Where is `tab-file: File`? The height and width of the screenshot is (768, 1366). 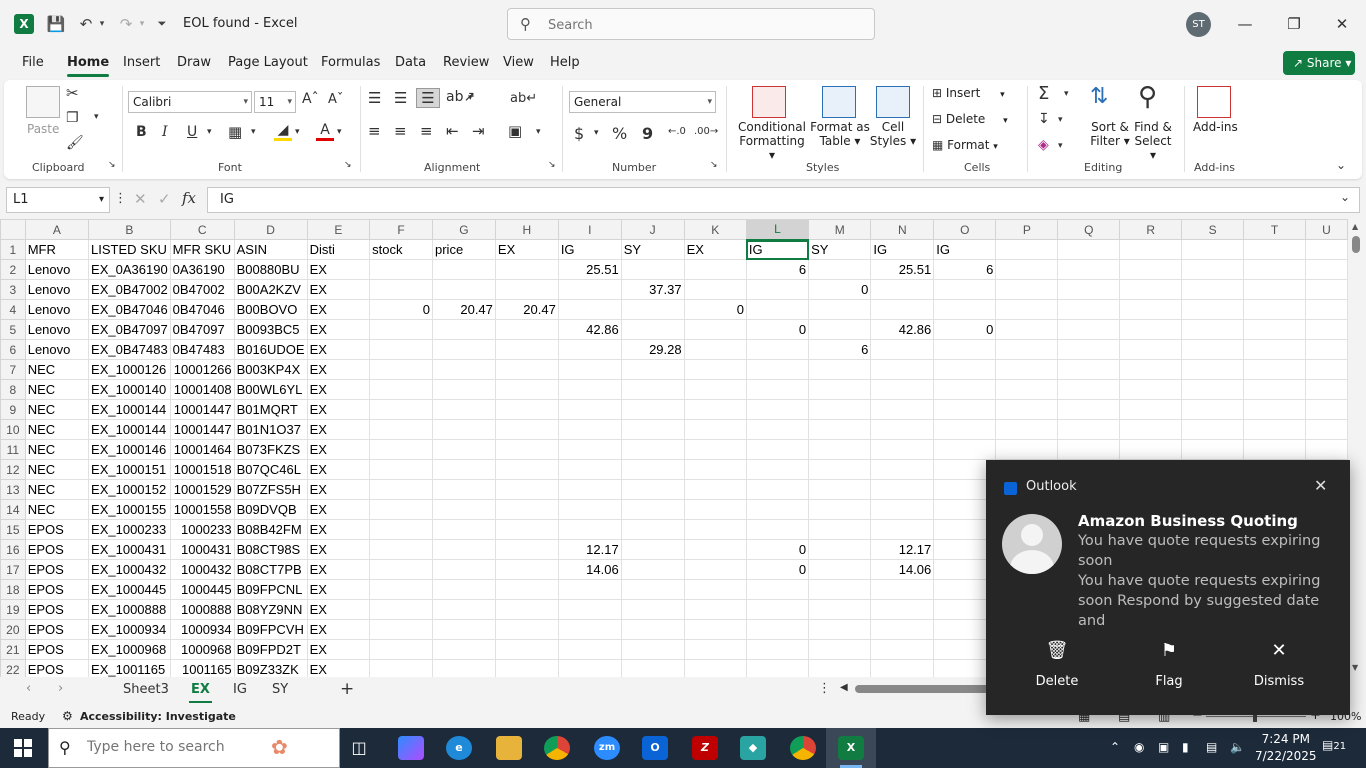
tab-file: File is located at coordinates (33, 62).